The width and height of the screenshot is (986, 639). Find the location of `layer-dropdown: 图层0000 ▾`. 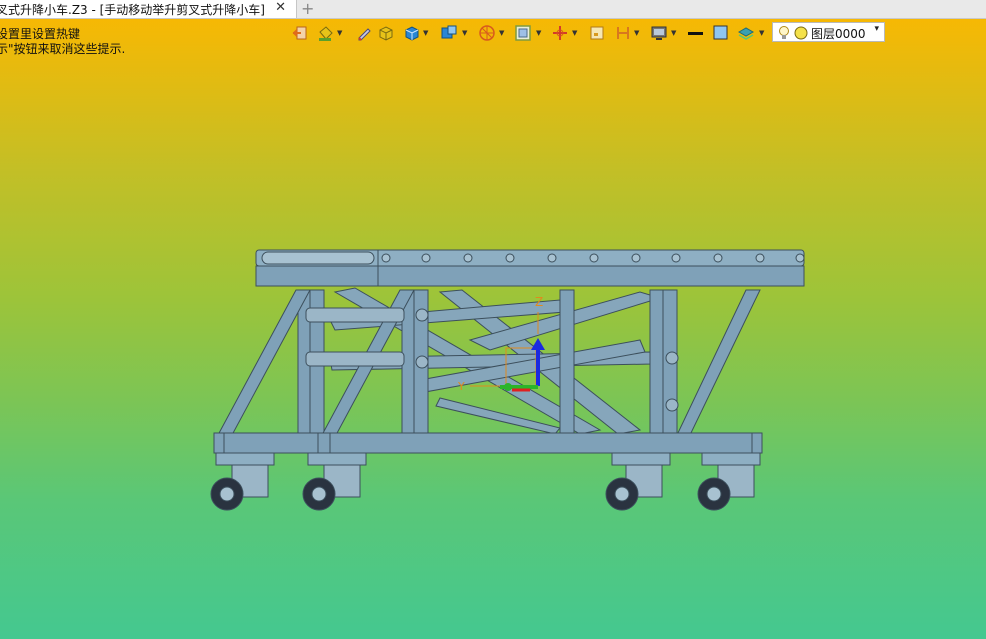

layer-dropdown: 图层0000 ▾ is located at coordinates (828, 32).